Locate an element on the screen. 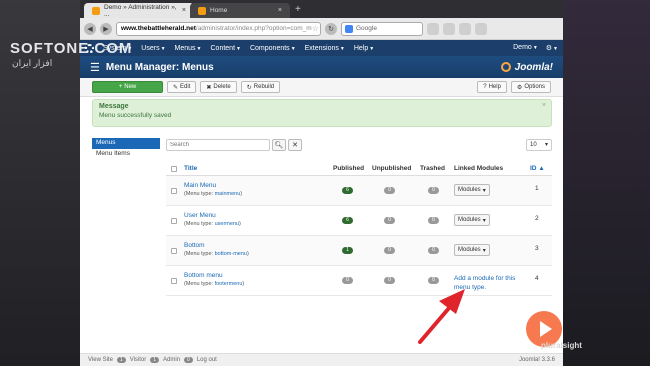 This screenshot has height=366, width=650. tab-admin: Demo » Administration », ... × is located at coordinates (139, 10).